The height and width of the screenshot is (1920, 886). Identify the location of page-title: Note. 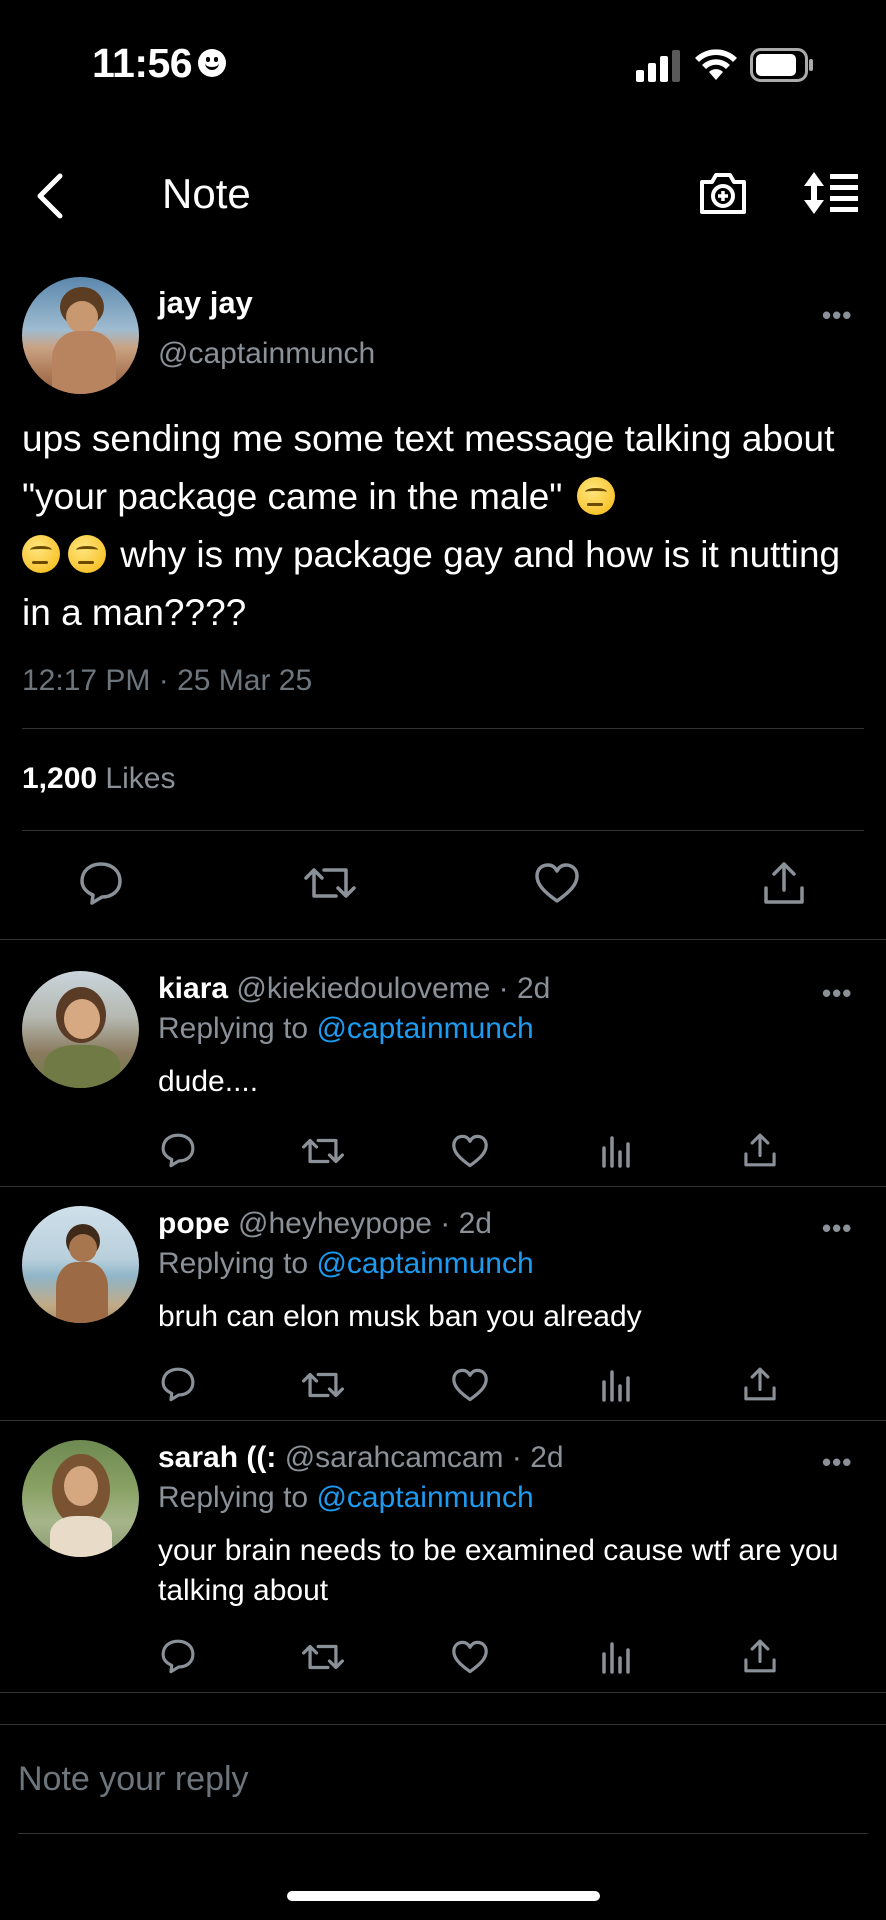
(206, 193).